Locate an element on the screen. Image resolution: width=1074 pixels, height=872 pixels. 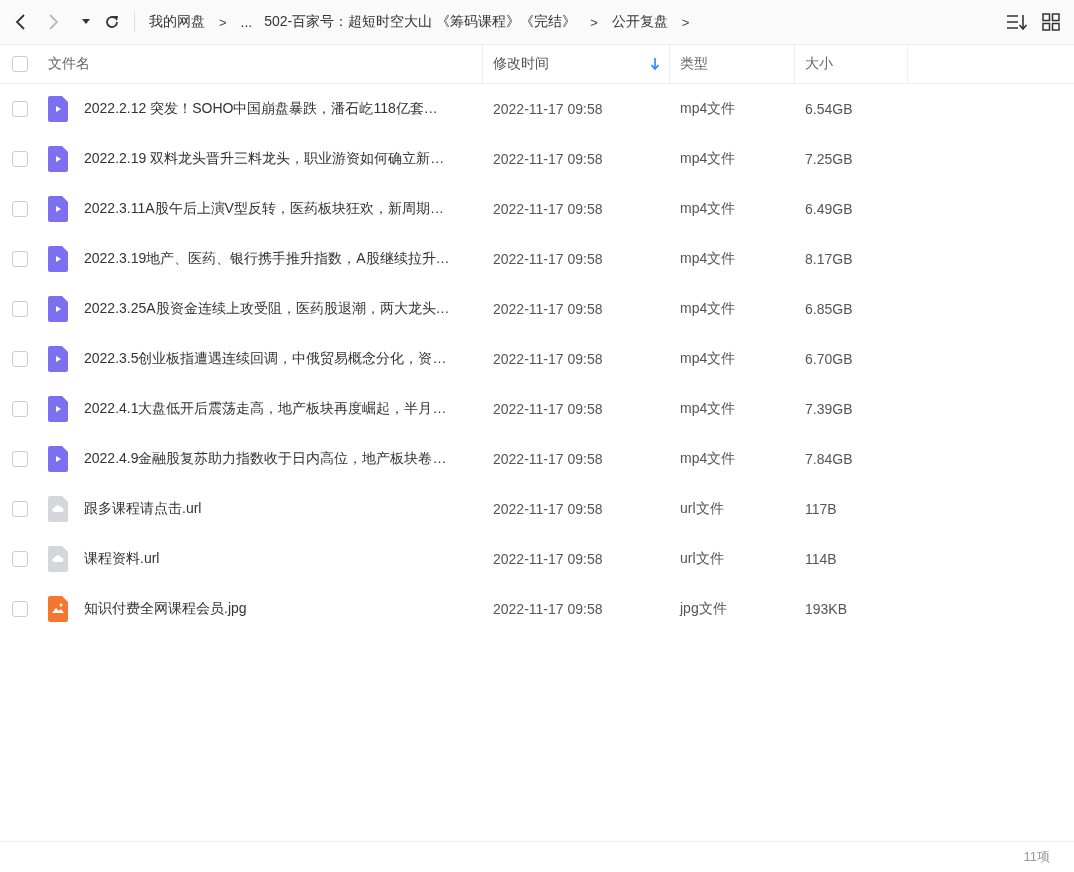
file-size: 8.17GB is located at coordinates (829, 259).